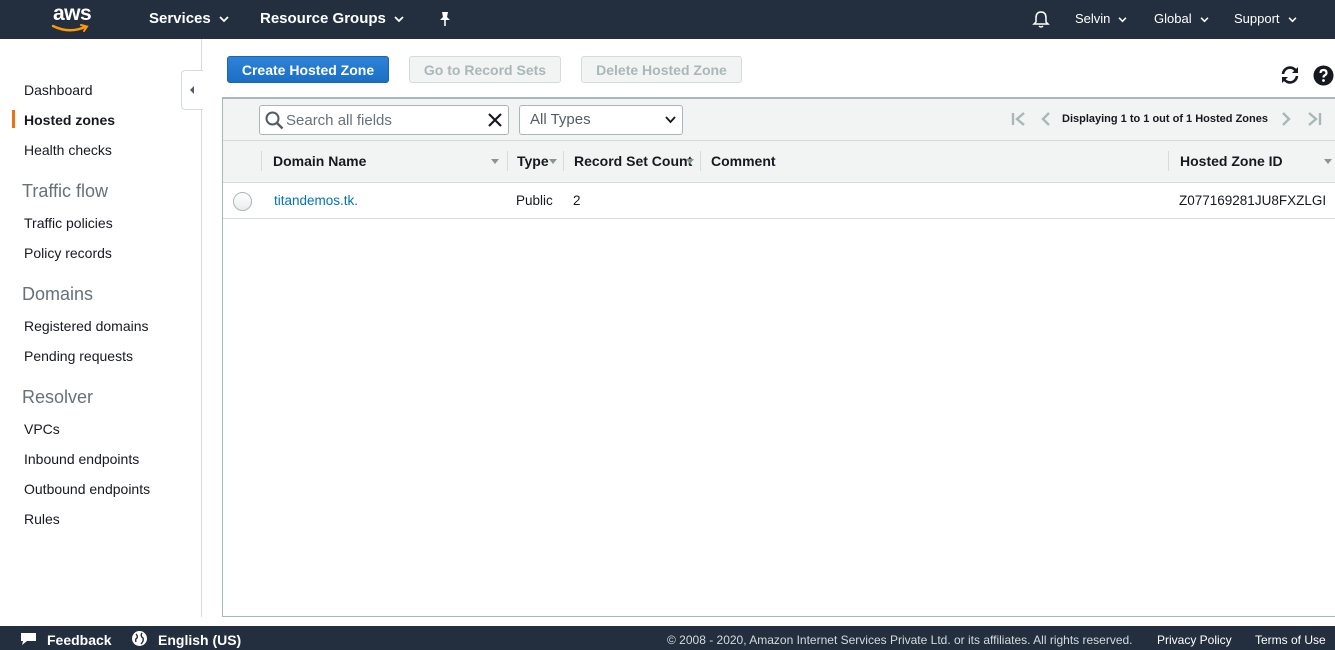 The height and width of the screenshot is (650, 1335). I want to click on help-icon, so click(1323, 75).